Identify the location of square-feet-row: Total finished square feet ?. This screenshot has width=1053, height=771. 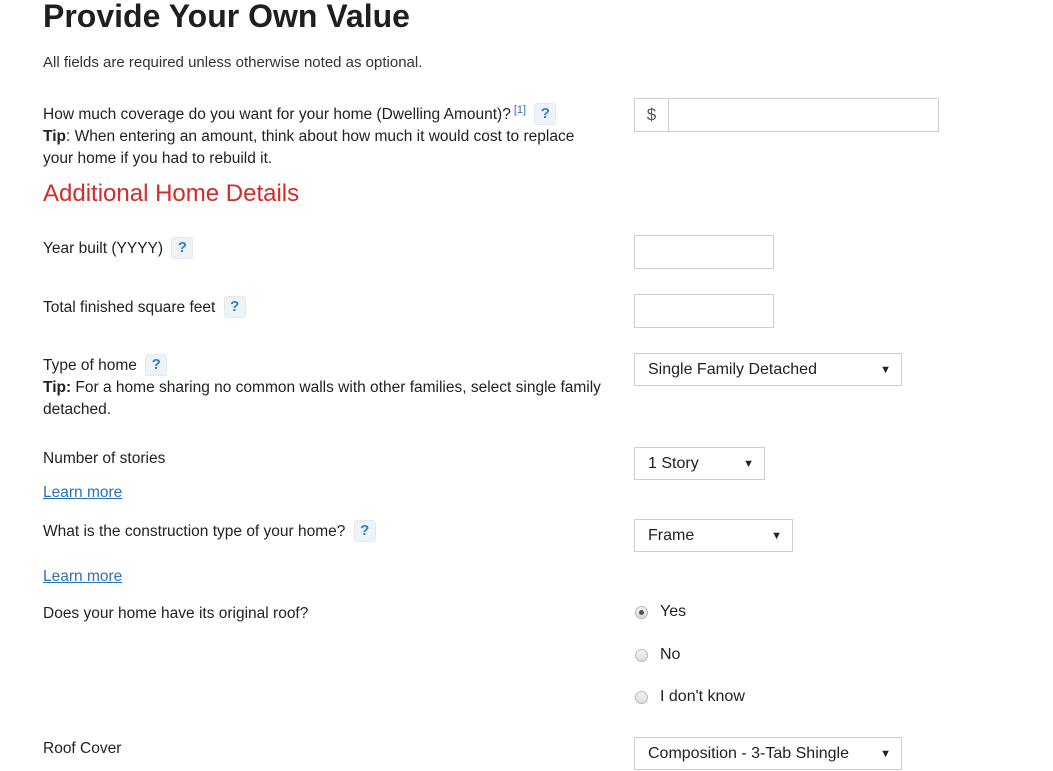
(144, 307).